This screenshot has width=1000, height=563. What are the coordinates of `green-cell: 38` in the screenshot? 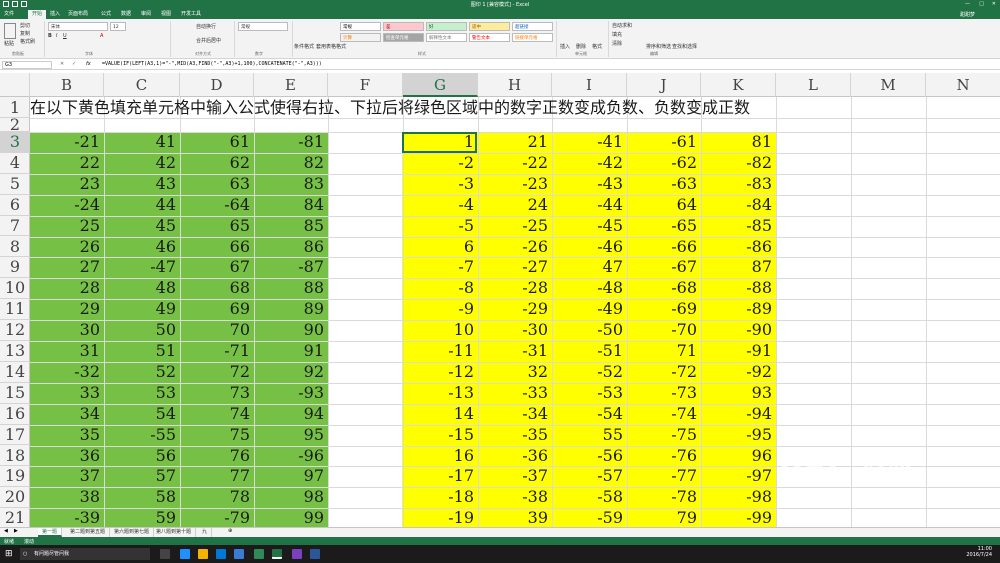 It's located at (67, 497).